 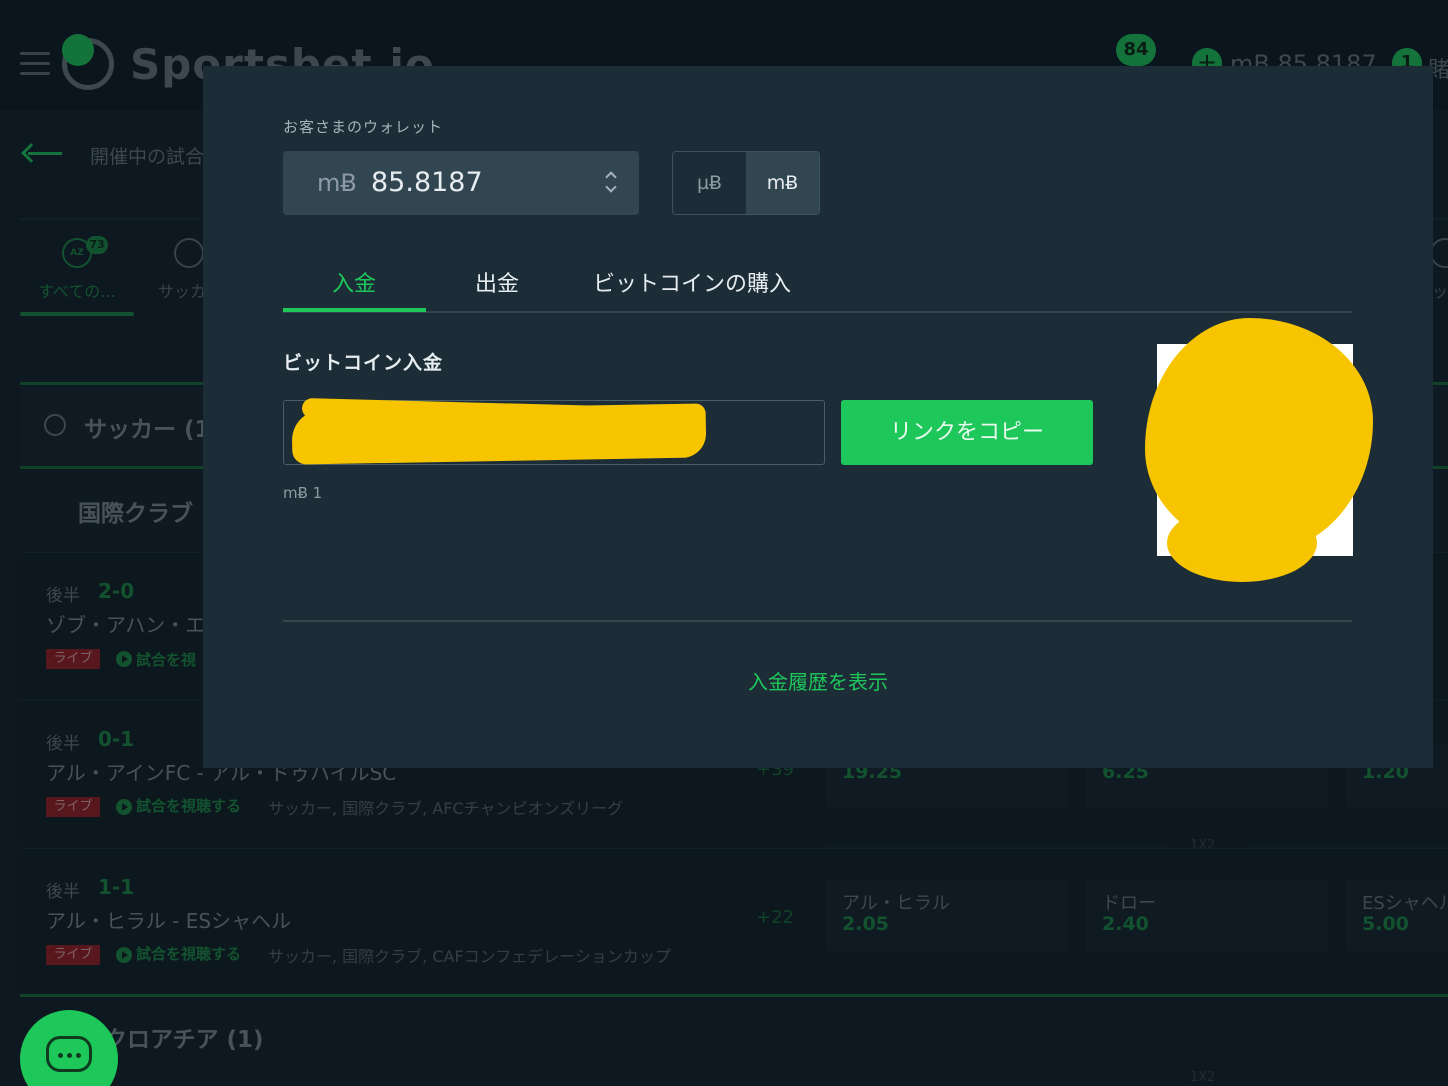 I want to click on deposit-address-field, so click(x=554, y=431).